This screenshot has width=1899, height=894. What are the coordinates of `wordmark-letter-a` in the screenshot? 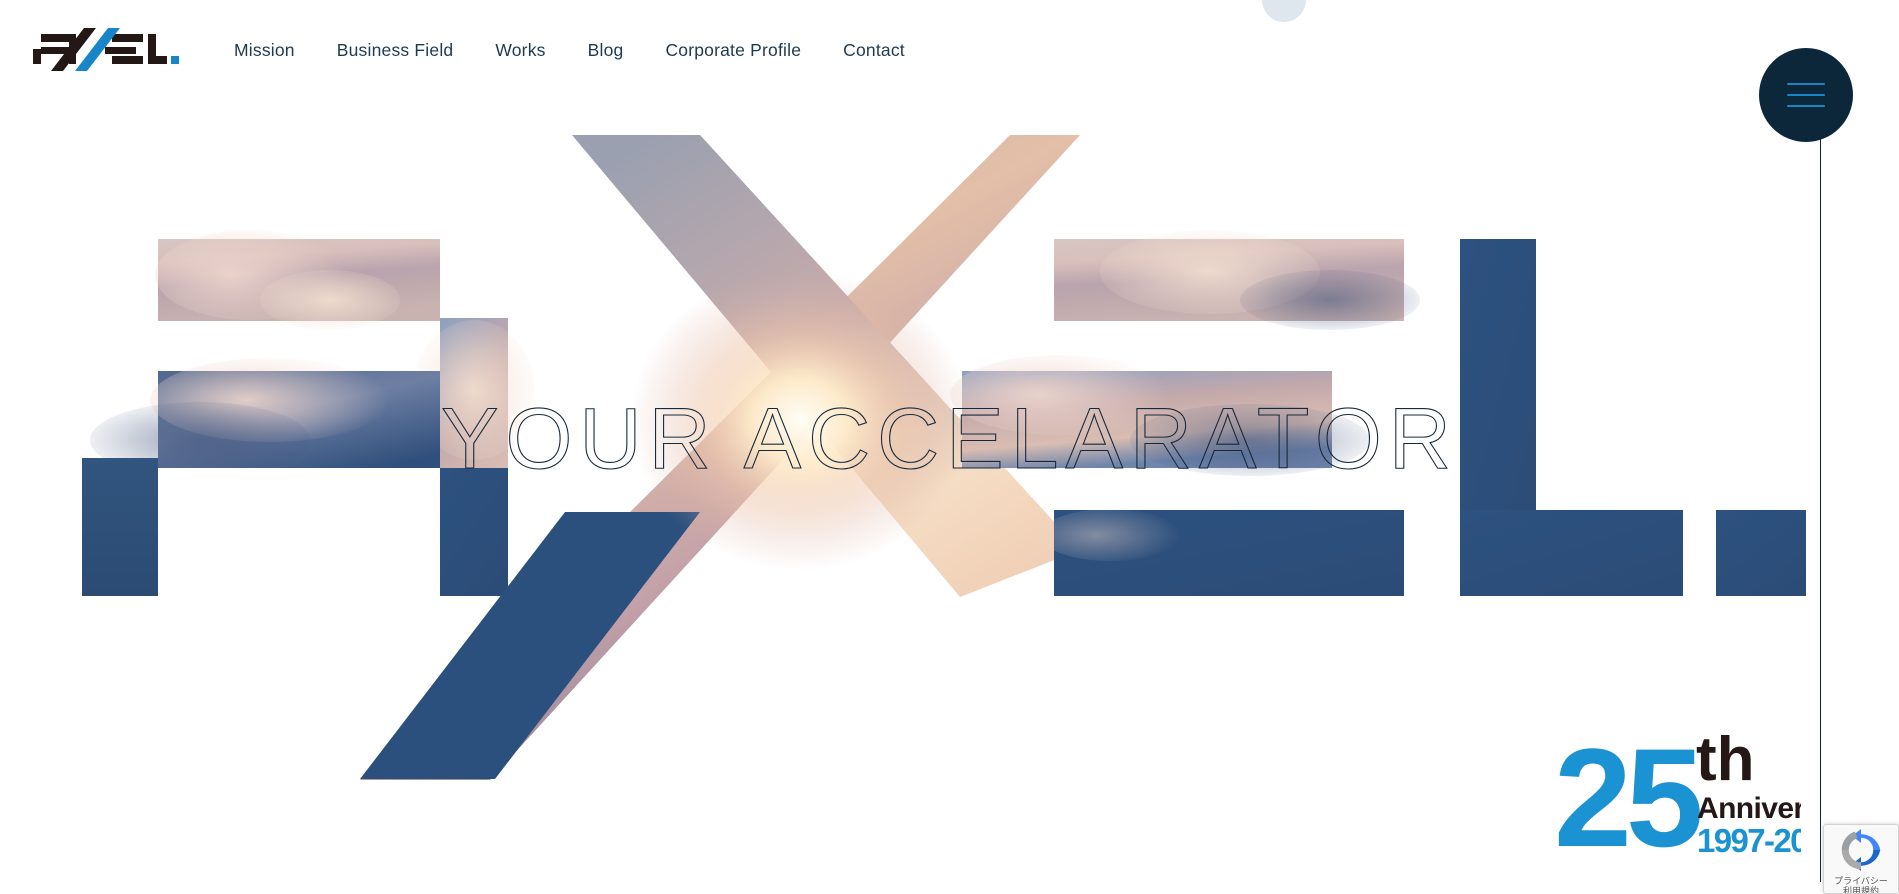 It's located at (308, 413).